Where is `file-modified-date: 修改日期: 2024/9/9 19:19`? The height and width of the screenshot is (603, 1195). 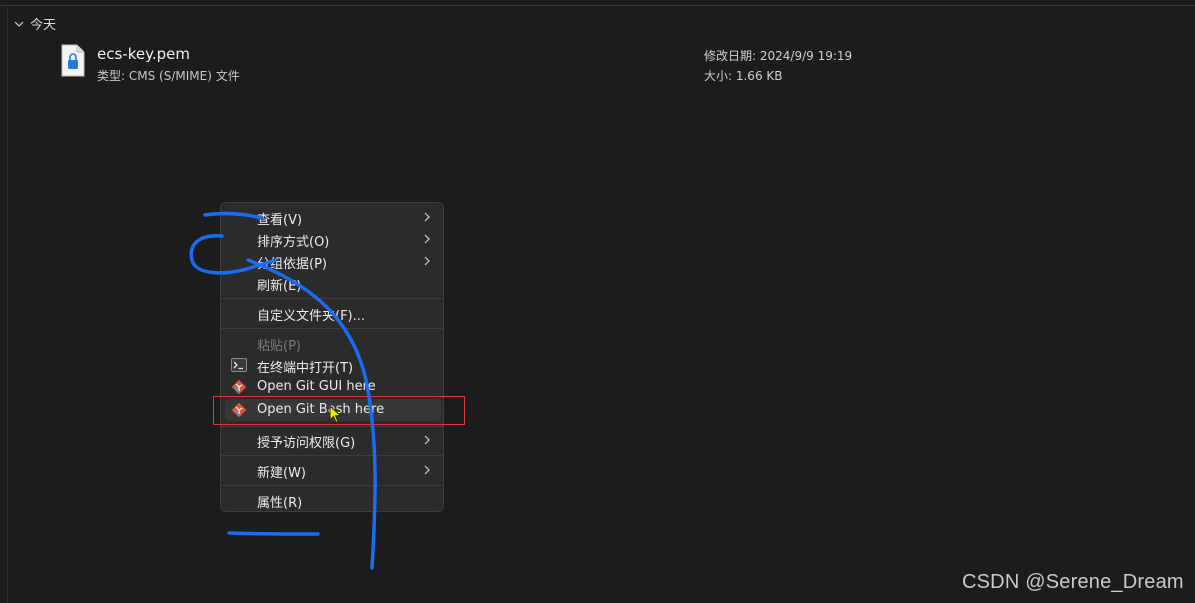 file-modified-date: 修改日期: 2024/9/9 19:19 is located at coordinates (778, 56).